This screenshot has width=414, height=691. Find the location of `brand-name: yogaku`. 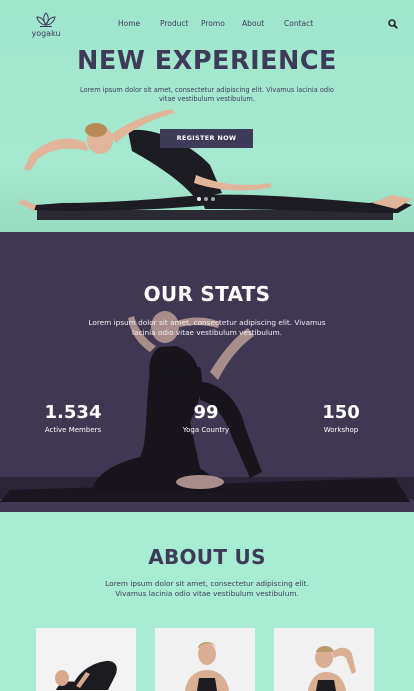

brand-name: yogaku is located at coordinates (46, 33).